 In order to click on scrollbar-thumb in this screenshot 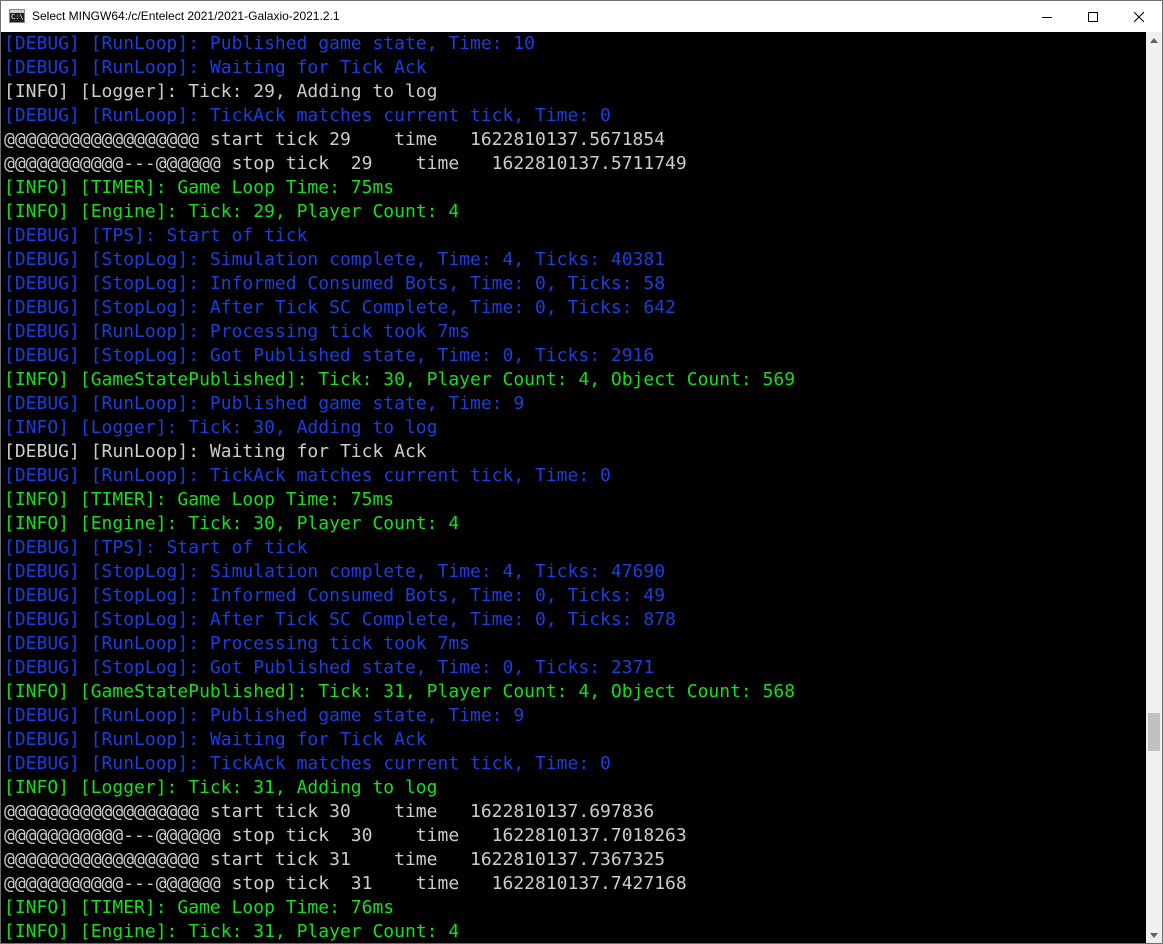, I will do `click(1154, 732)`.